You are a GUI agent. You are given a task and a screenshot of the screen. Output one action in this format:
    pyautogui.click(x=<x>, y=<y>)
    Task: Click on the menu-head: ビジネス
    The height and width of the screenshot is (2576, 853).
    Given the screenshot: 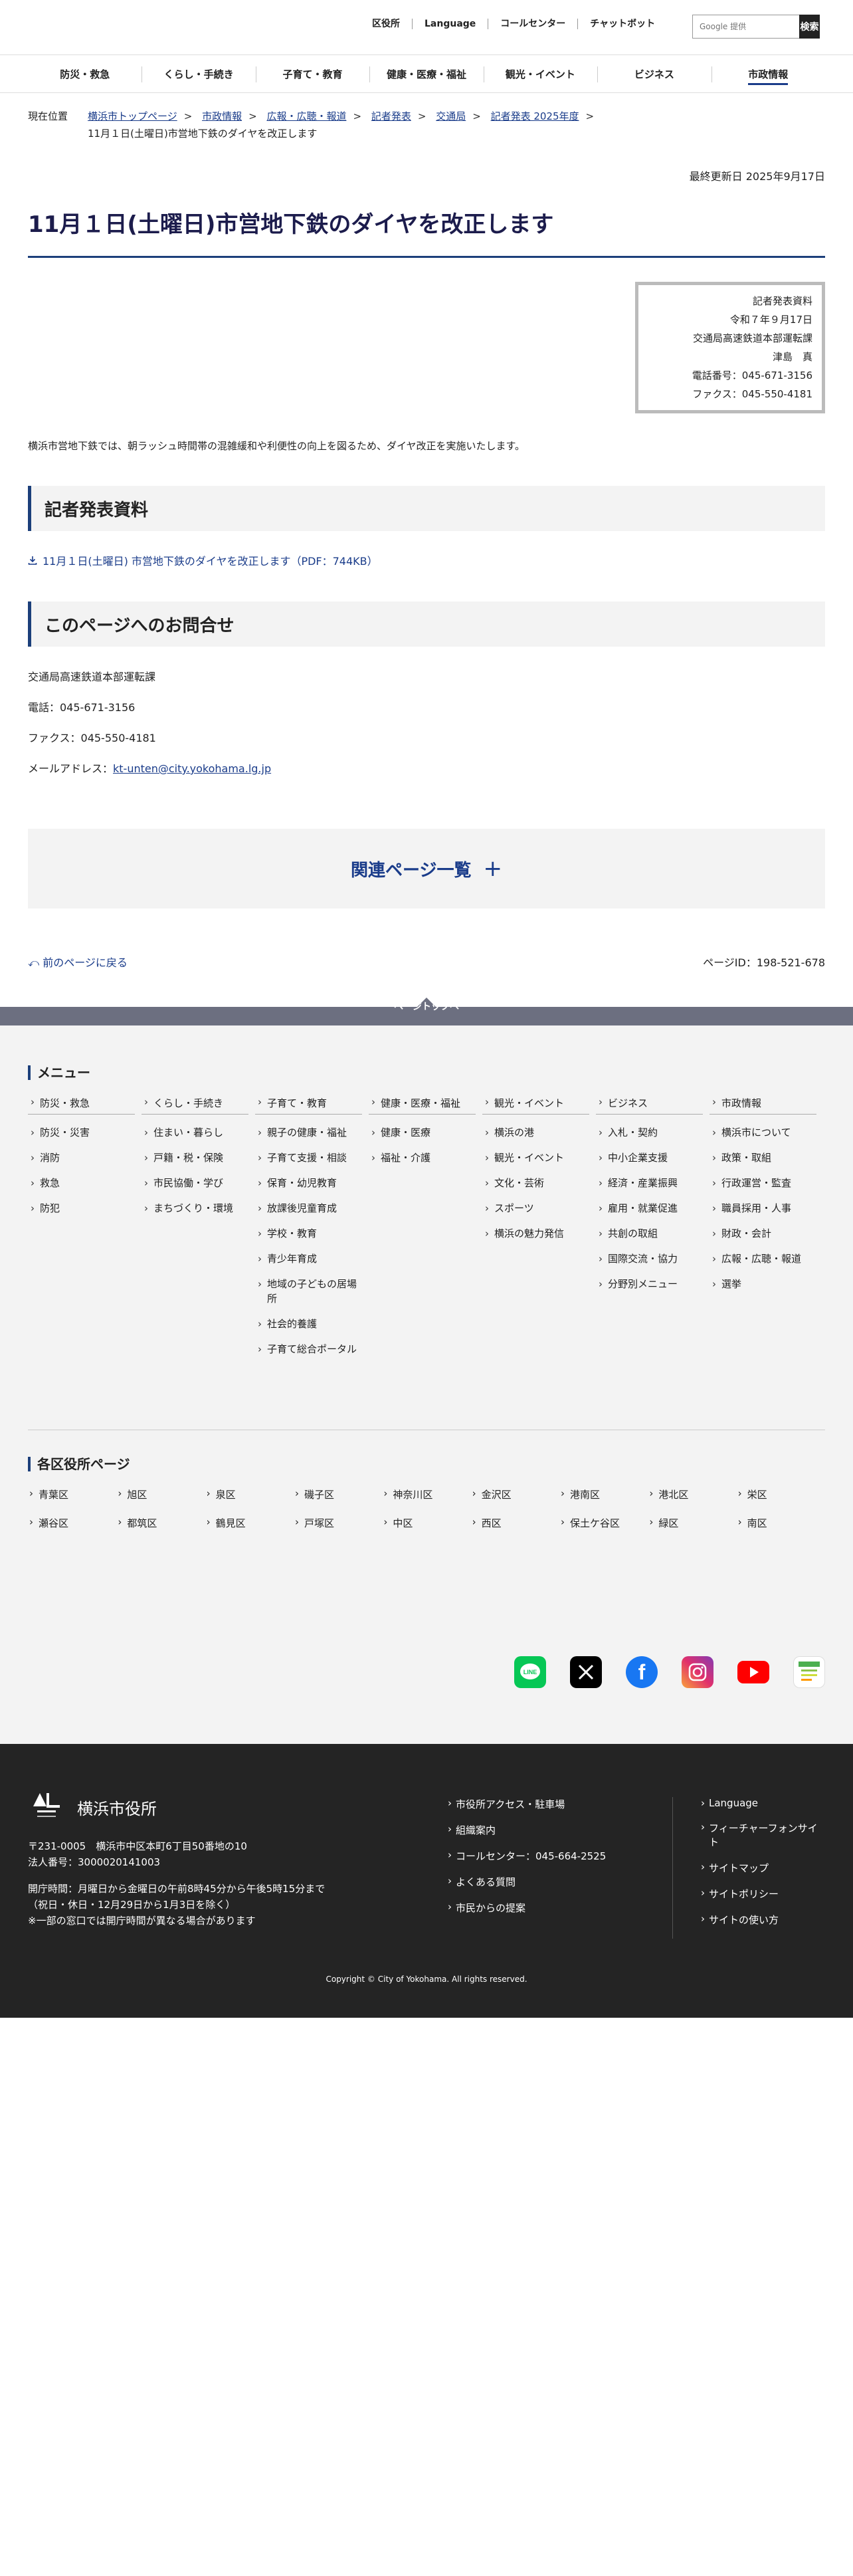 What is the action you would take?
    pyautogui.click(x=650, y=1105)
    